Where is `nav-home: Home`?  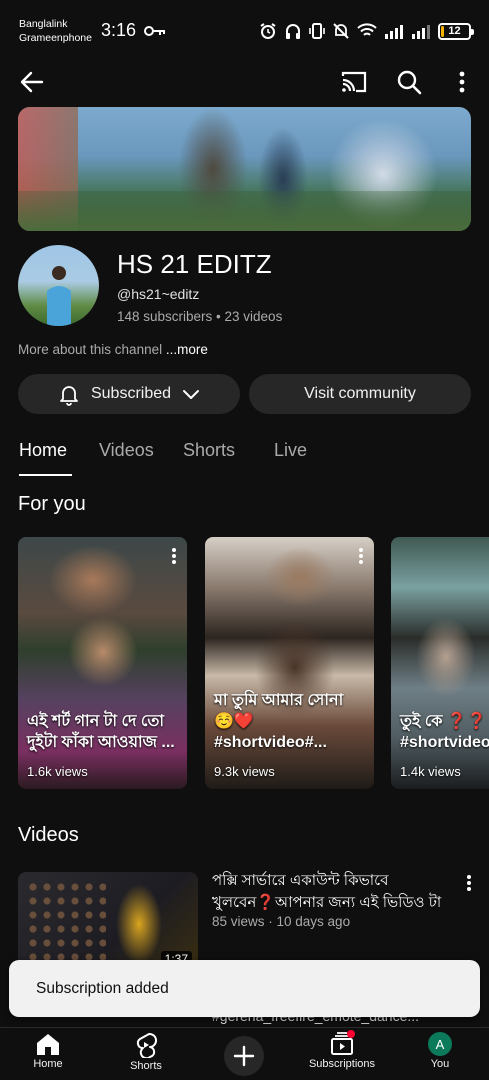
nav-home: Home is located at coordinates (48, 1051).